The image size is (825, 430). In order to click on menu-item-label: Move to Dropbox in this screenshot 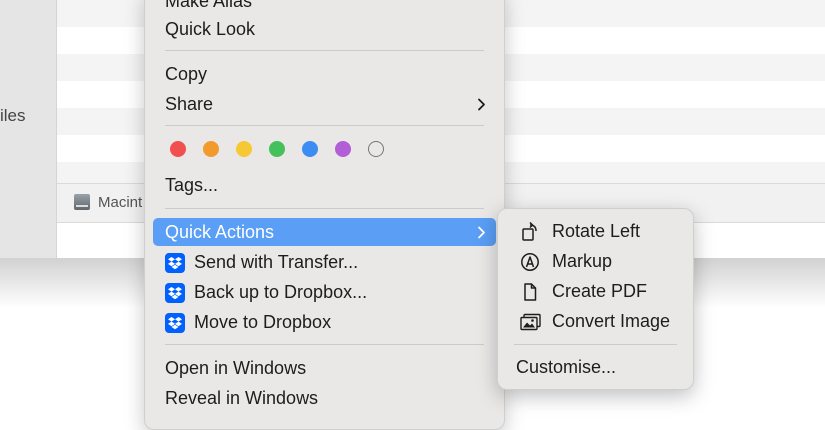, I will do `click(263, 322)`.